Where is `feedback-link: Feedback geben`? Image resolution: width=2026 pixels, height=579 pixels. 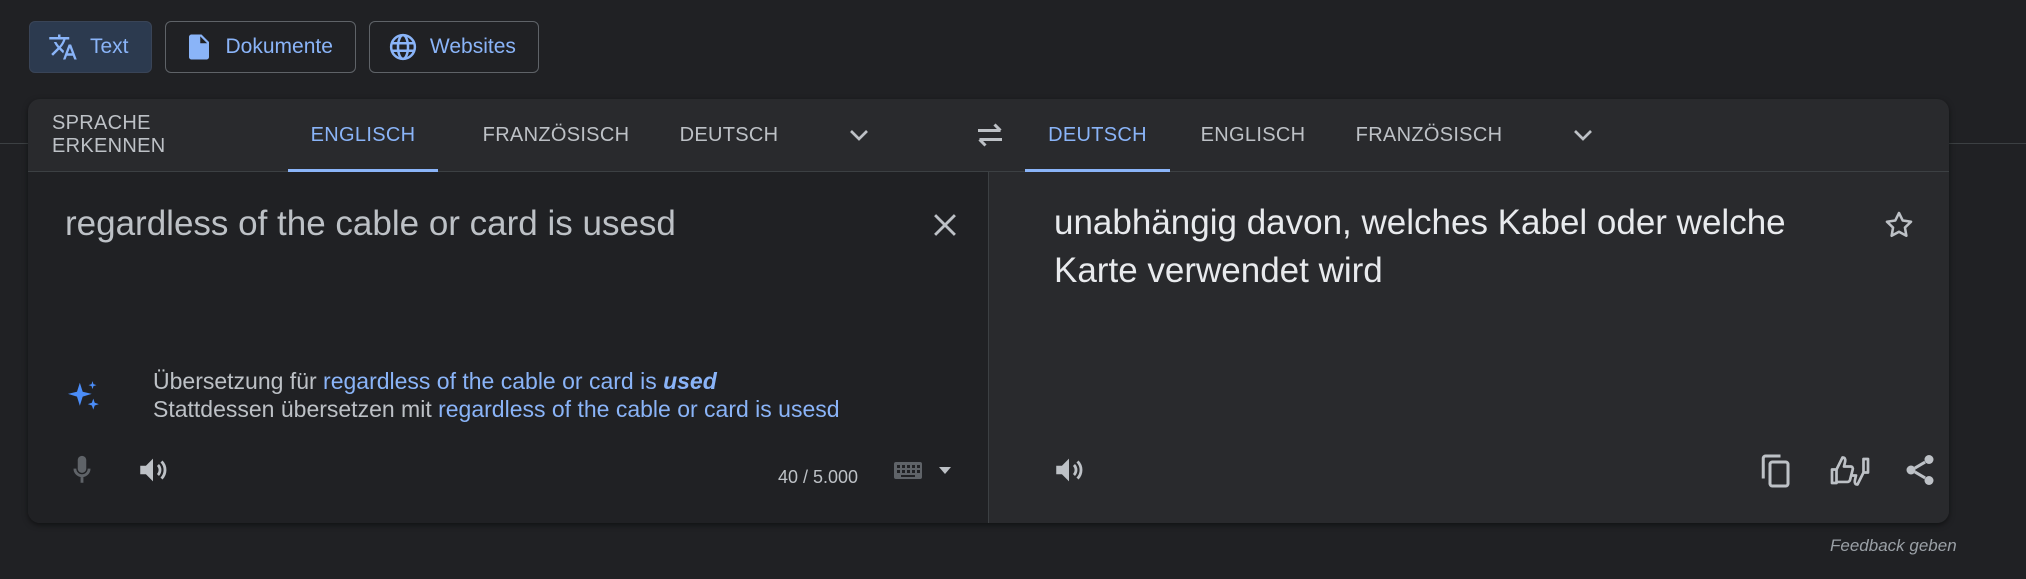
feedback-link: Feedback geben is located at coordinates (1893, 546).